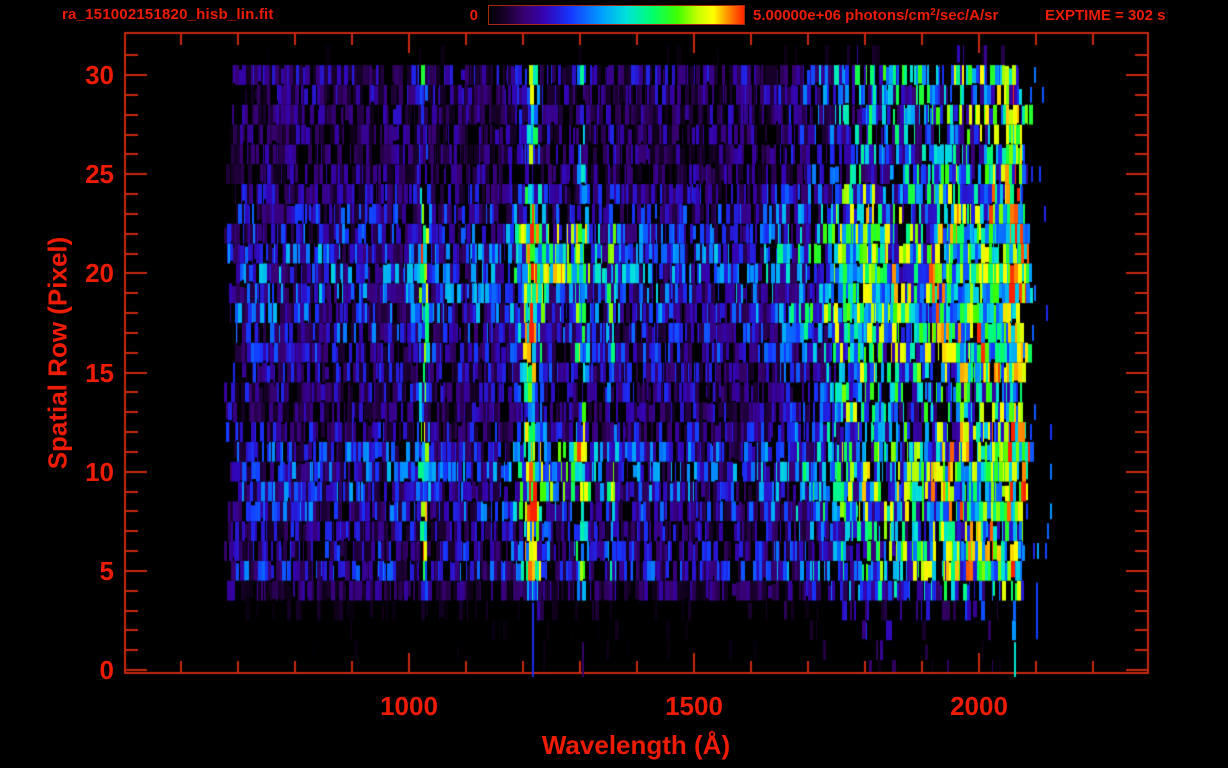 The height and width of the screenshot is (768, 1228). I want to click on y-tick-label: 20, so click(99, 273).